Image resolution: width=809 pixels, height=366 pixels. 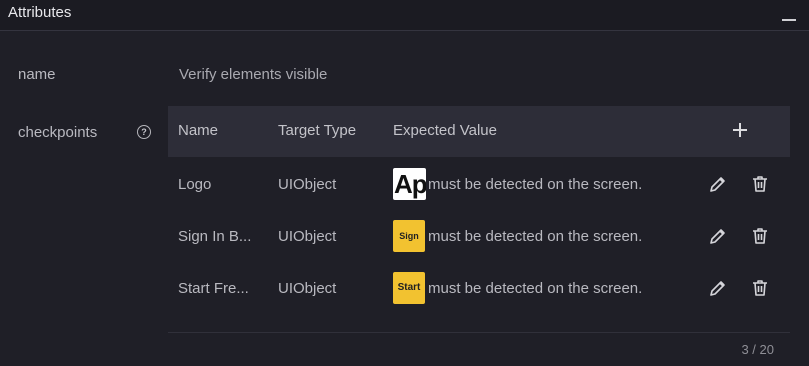 I want to click on checkpoints-label: checkpoints, so click(x=58, y=132).